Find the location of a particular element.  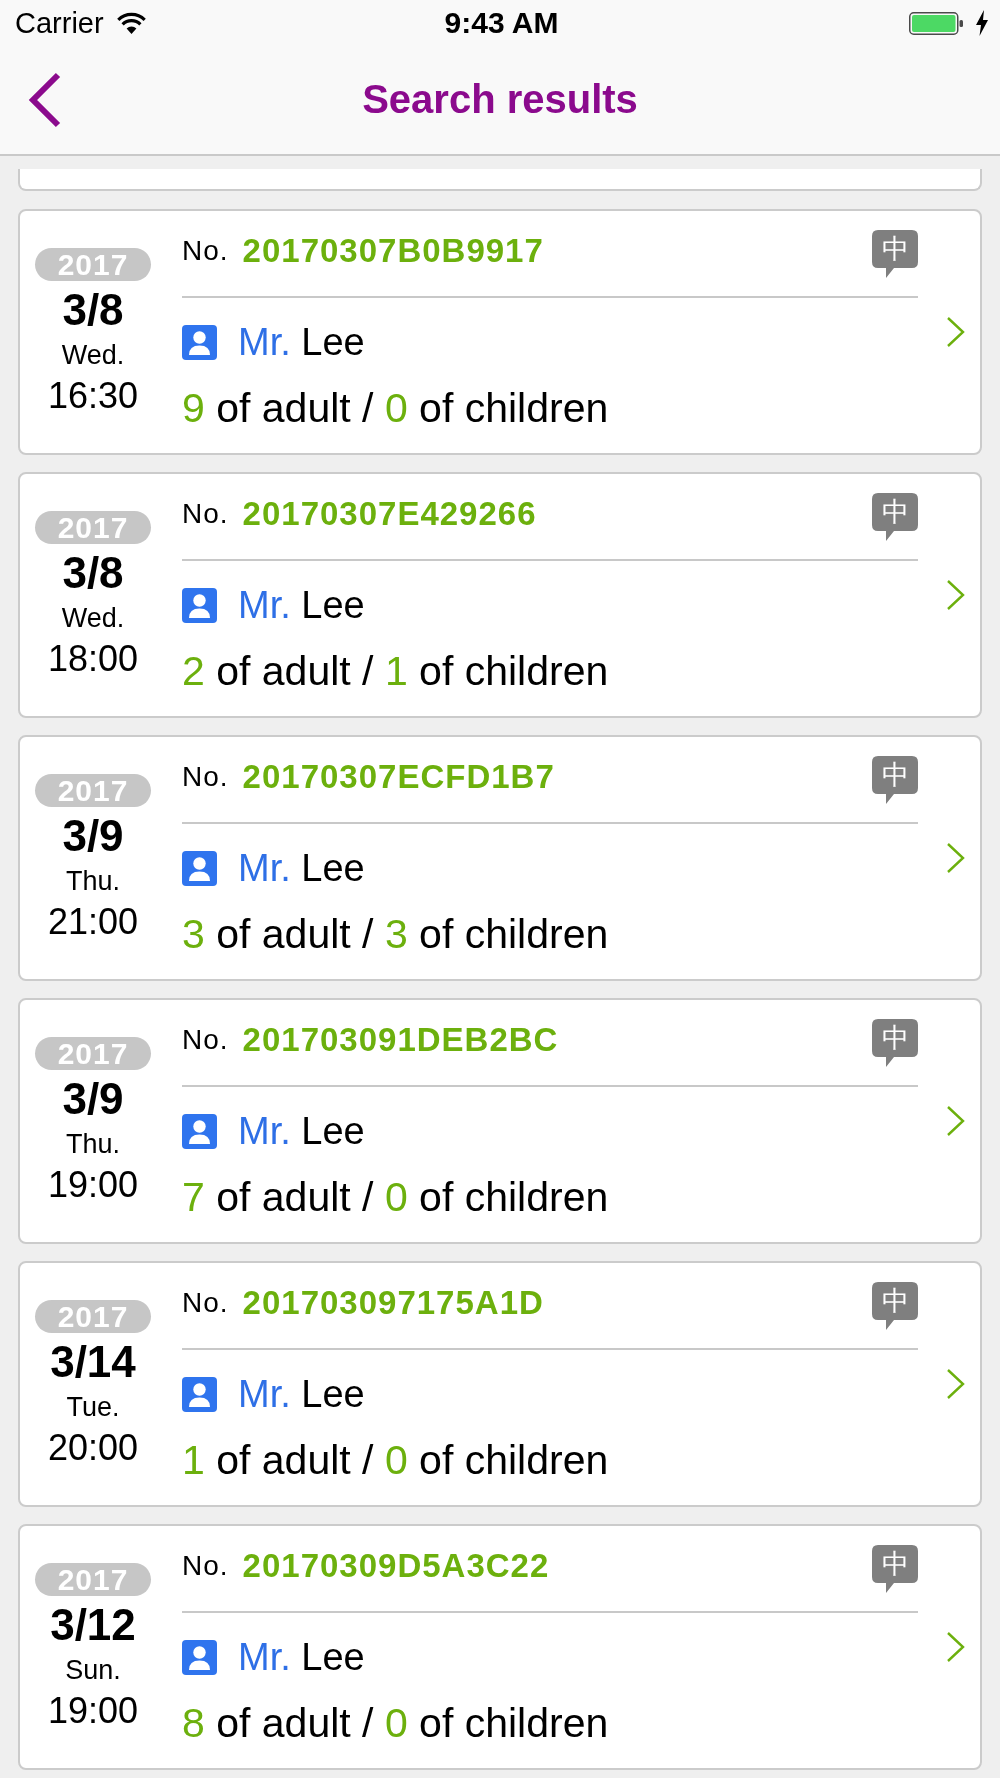

result-card: 2017 3/8 Wed. 18:00 No. 20170307E429266 中 Mr. Lee 2 of adult / 1 of children is located at coordinates (500, 595).